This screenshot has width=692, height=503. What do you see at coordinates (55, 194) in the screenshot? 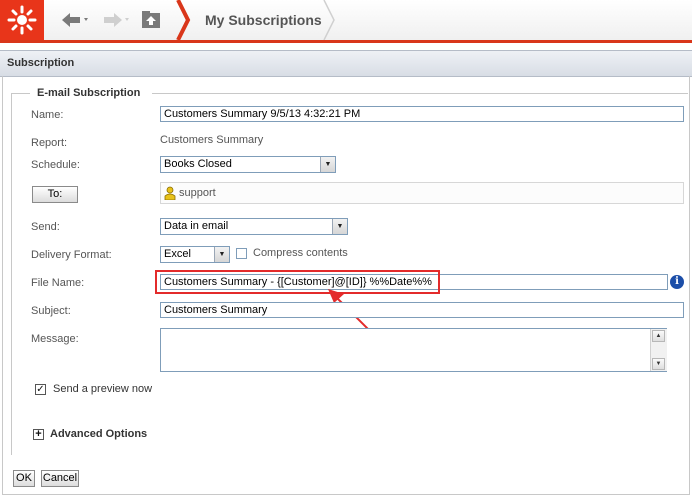
I see `to-button: To:` at bounding box center [55, 194].